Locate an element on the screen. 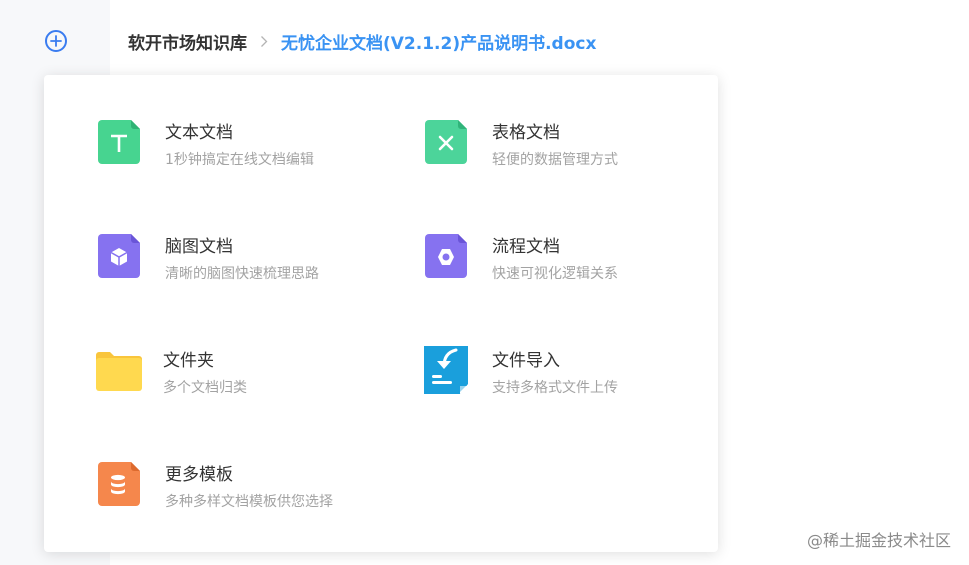  watermark: @稀土掘金技术社区 is located at coordinates (878, 540).